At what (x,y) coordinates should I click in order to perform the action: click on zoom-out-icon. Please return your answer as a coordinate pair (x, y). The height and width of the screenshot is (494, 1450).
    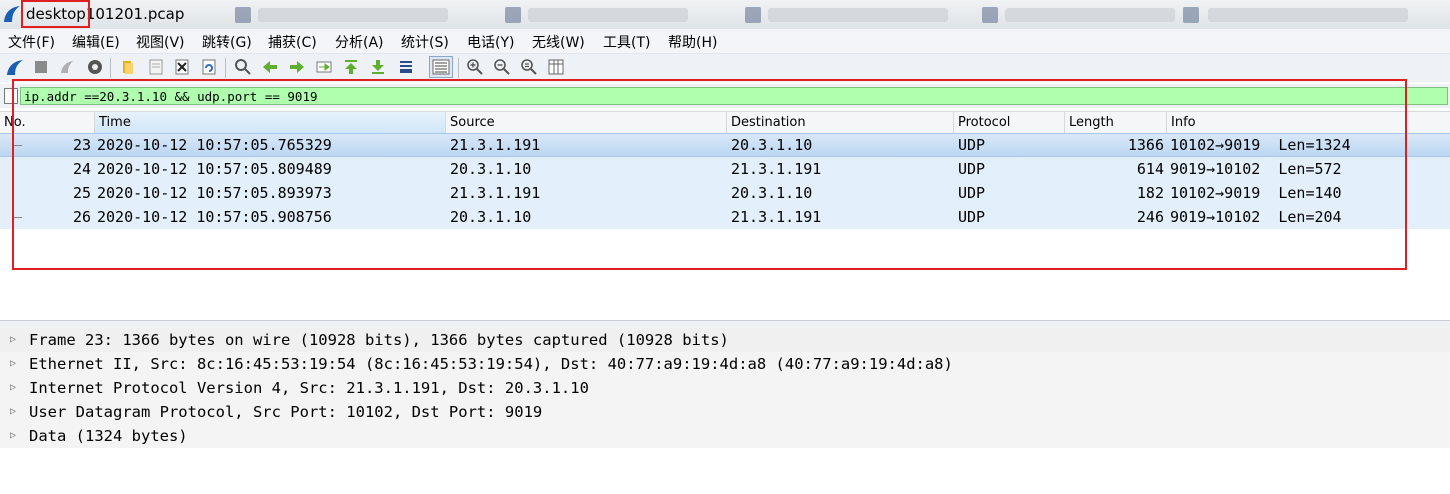
    Looking at the image, I should click on (502, 67).